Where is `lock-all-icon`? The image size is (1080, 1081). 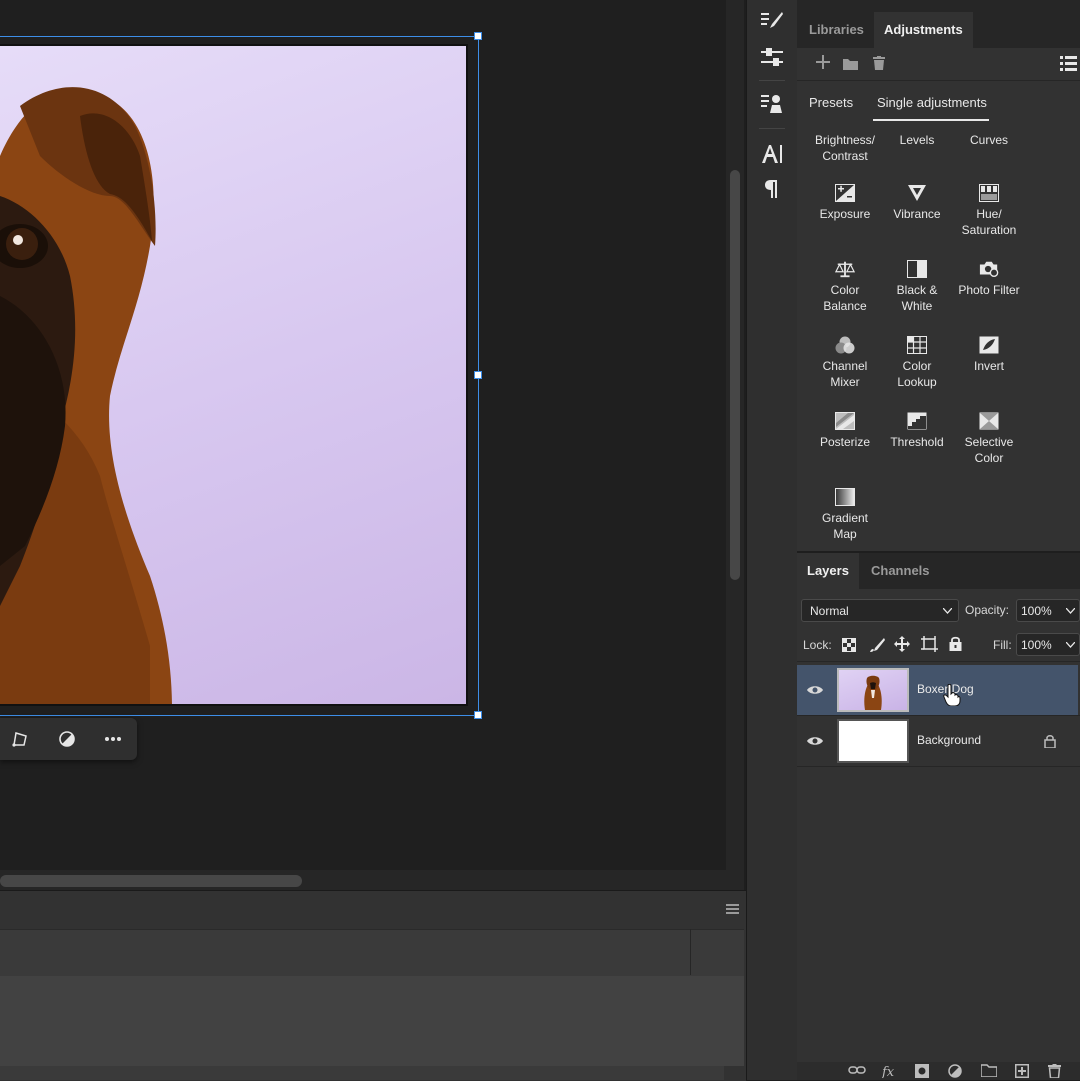
lock-all-icon is located at coordinates (955, 645).